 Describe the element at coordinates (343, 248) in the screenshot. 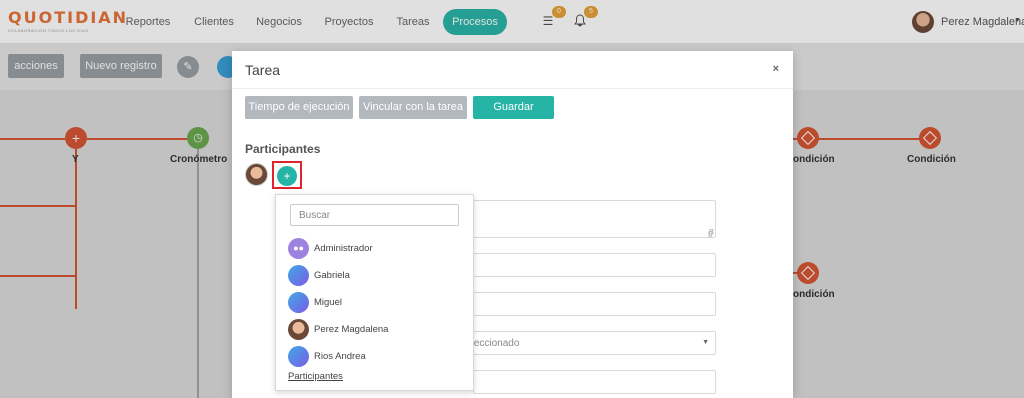

I see `participant-name: Administrador` at that location.